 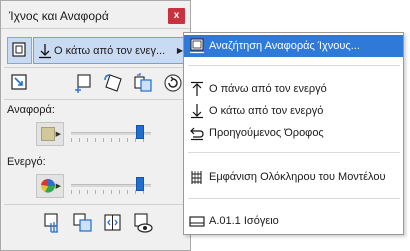 What do you see at coordinates (197, 88) in the screenshot?
I see `arrow-up-icon` at bounding box center [197, 88].